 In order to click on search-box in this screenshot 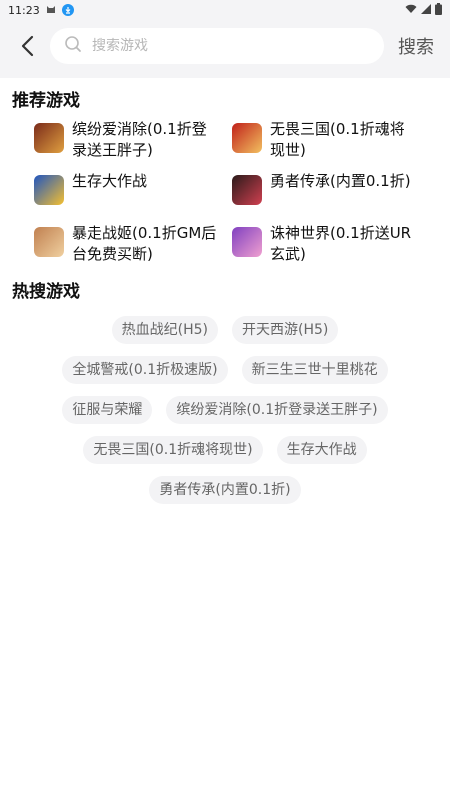, I will do `click(217, 46)`.